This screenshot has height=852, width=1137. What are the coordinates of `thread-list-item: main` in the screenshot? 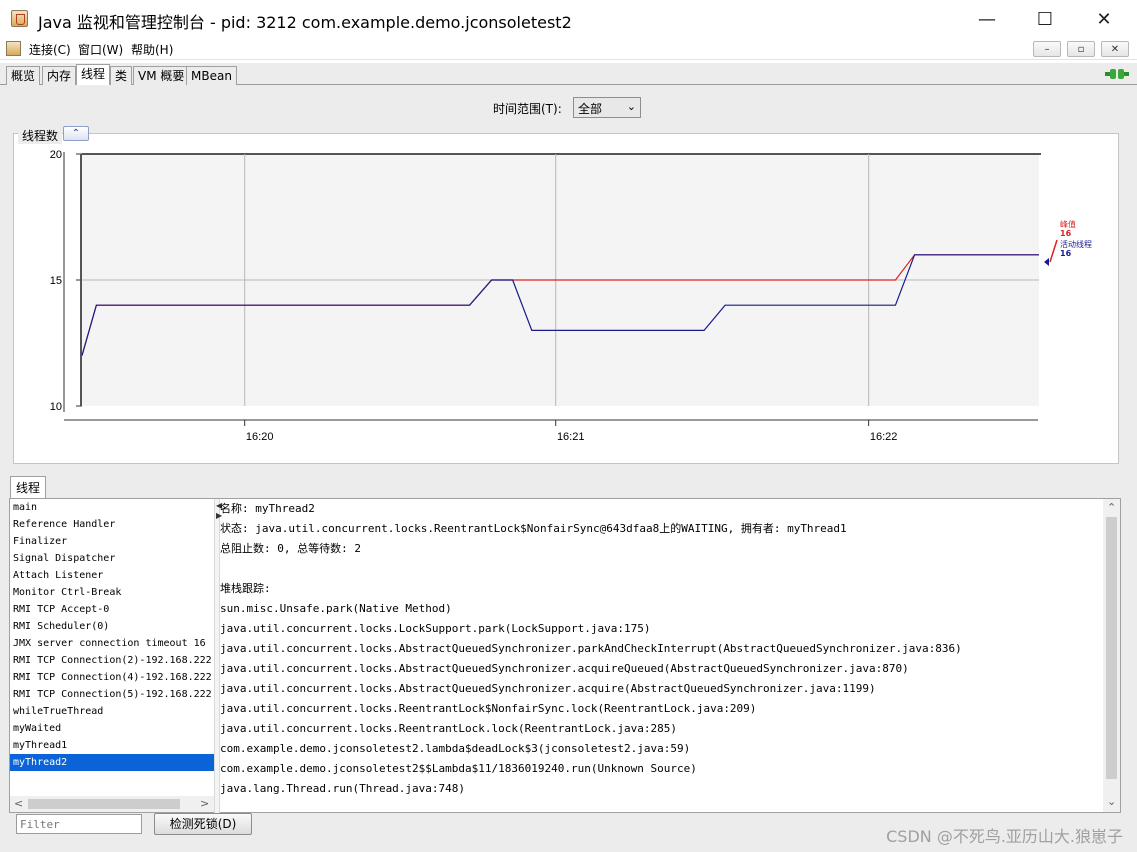 It's located at (112, 507).